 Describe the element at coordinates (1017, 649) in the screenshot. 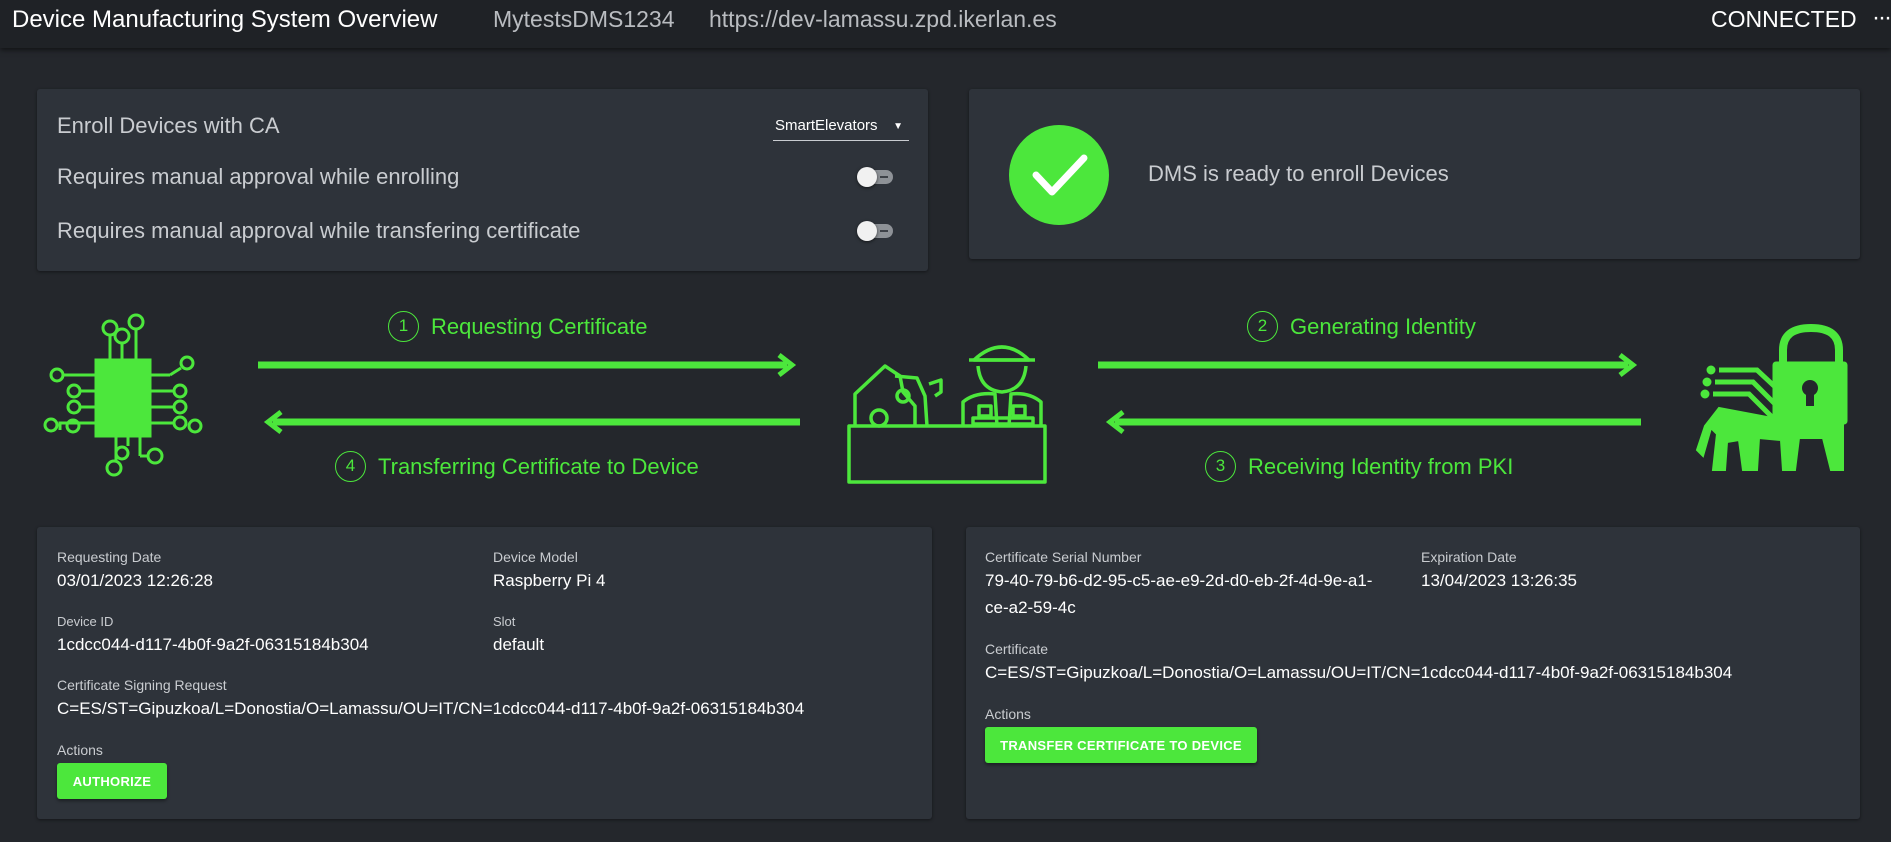

I see `certificate-label: Certificate` at that location.